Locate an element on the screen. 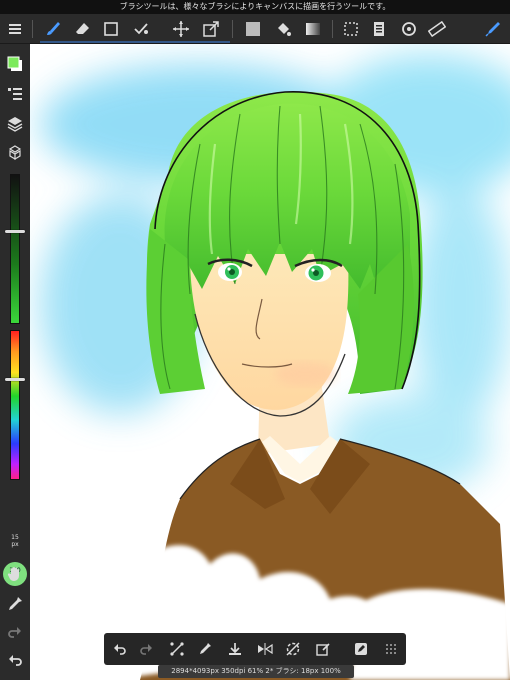 The image size is (510, 680). brush-size-knob is located at coordinates (15, 231).